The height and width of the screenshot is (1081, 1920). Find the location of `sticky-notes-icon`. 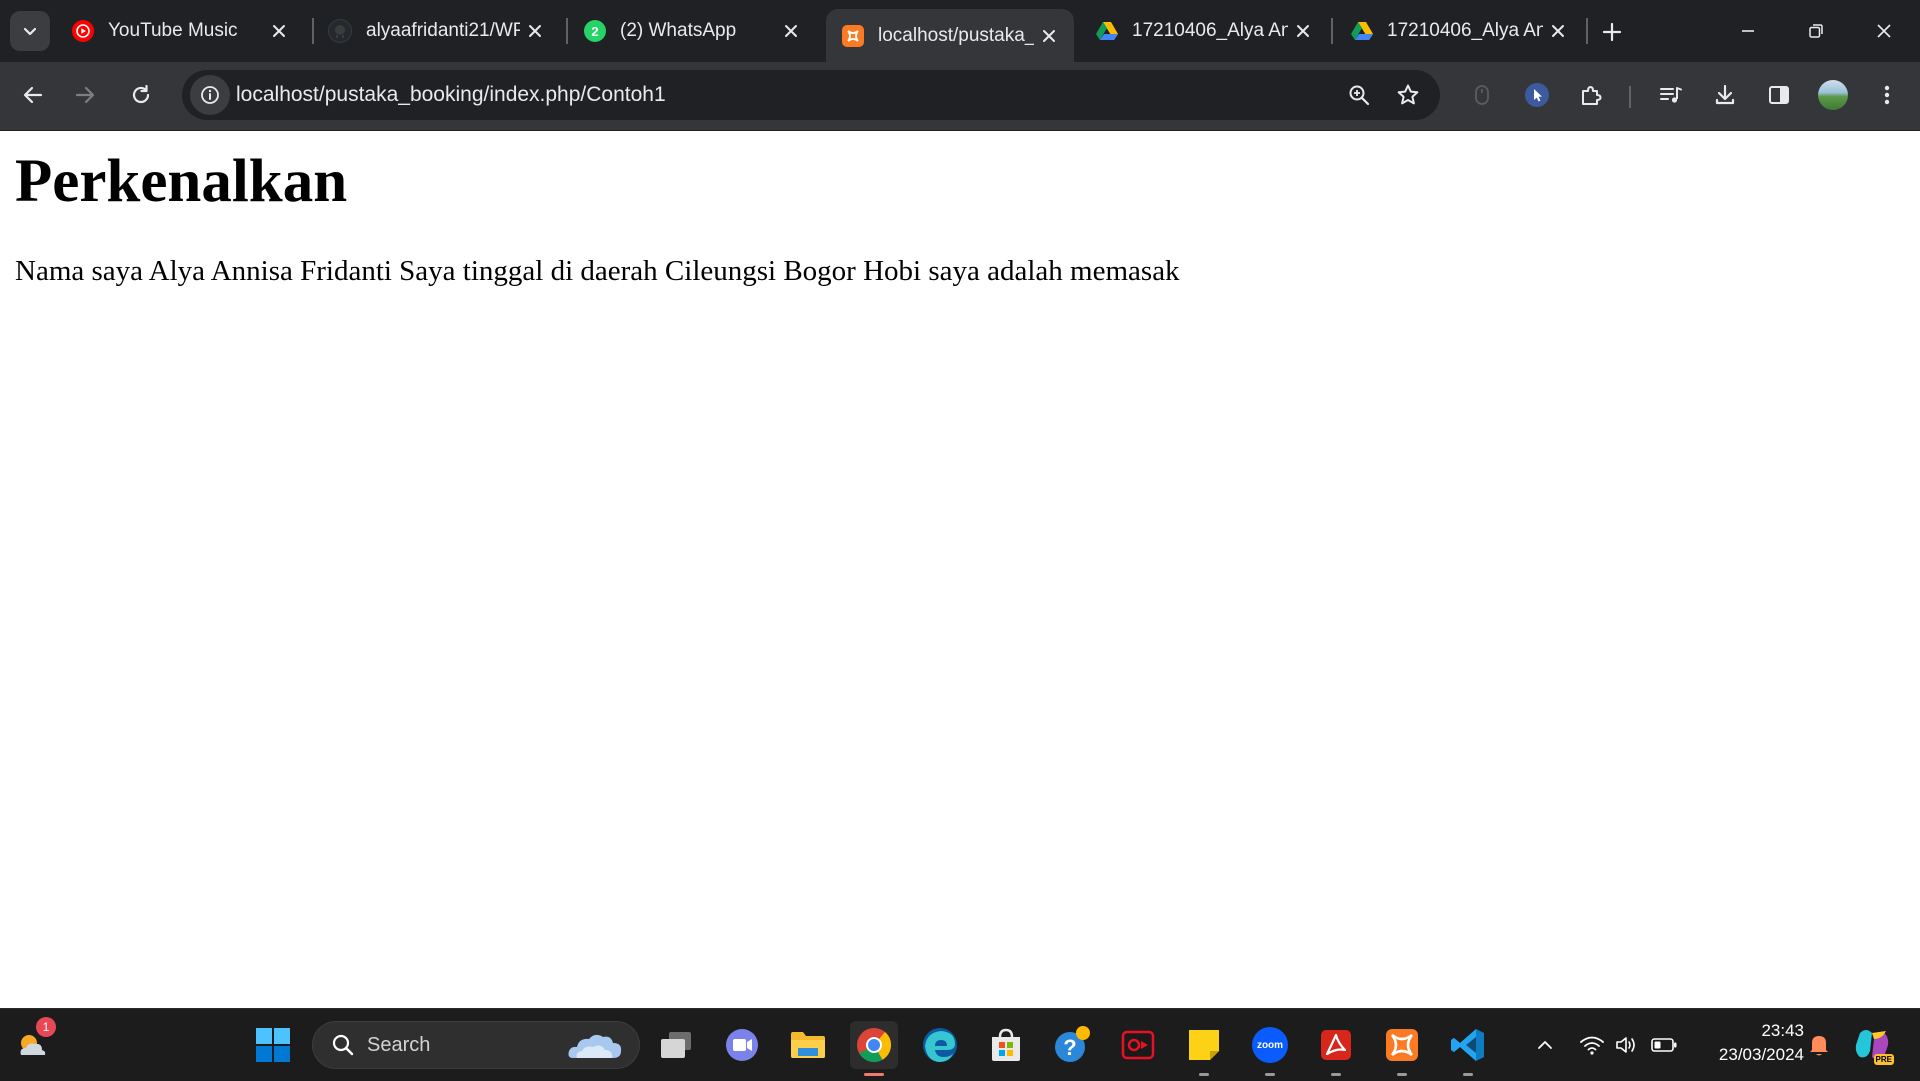

sticky-notes-icon is located at coordinates (1204, 1045).